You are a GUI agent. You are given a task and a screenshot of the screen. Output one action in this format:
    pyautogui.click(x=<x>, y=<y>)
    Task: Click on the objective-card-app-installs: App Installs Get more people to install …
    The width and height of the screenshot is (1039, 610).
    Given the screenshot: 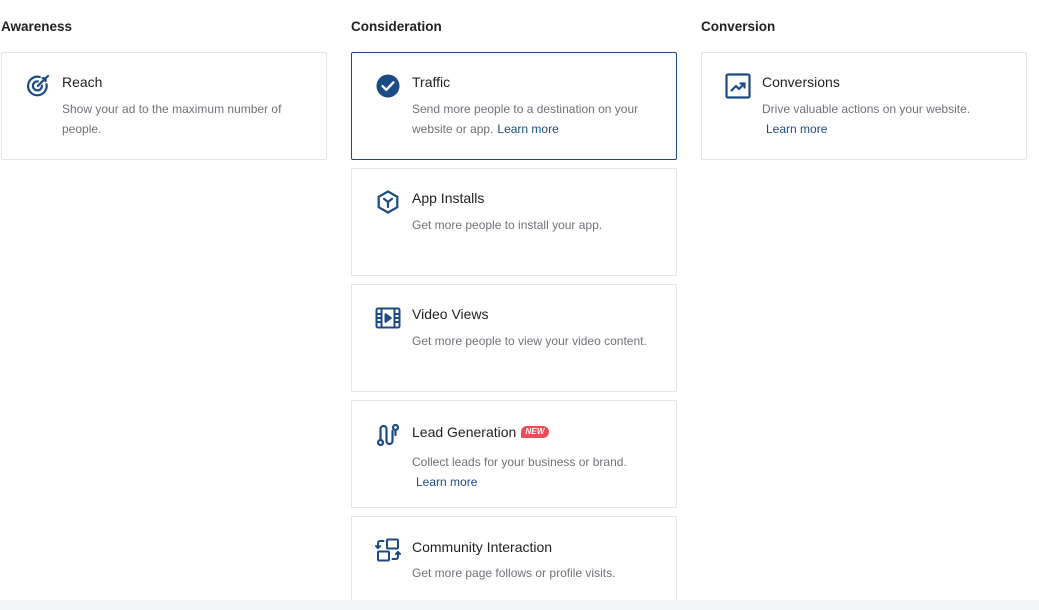 What is the action you would take?
    pyautogui.click(x=514, y=222)
    